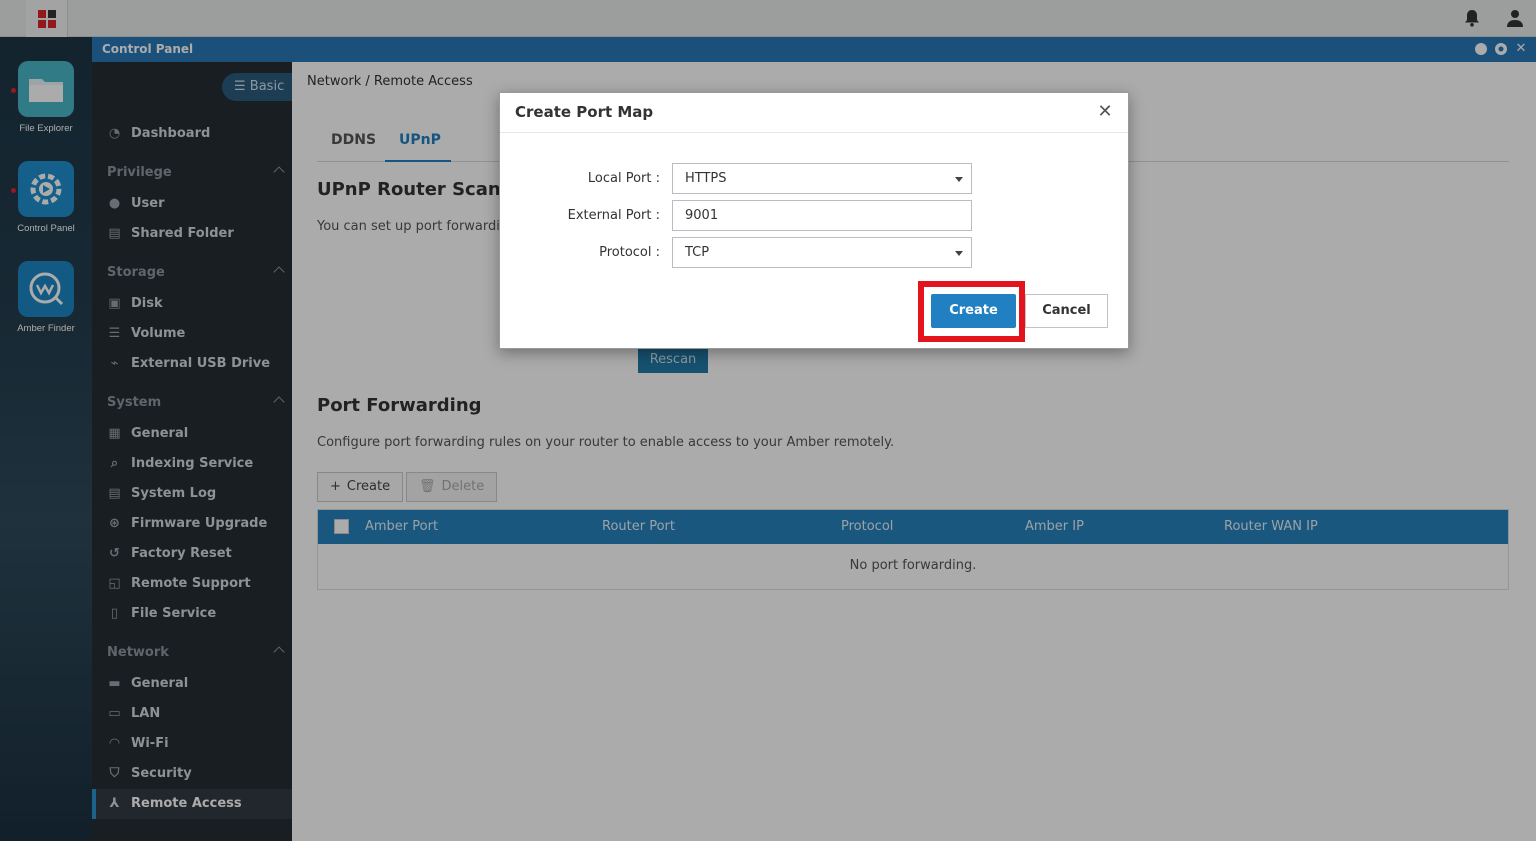  I want to click on highlight-box, so click(971, 311).